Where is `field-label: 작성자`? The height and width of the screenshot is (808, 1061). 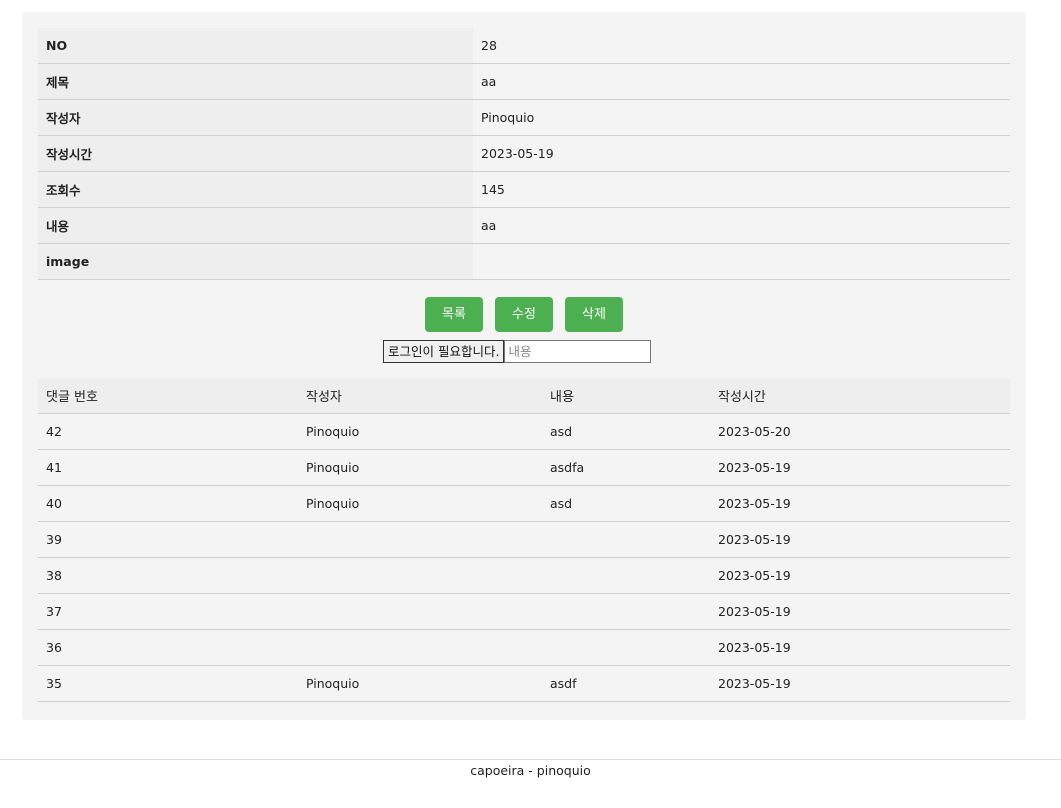
field-label: 작성자 is located at coordinates (255, 117).